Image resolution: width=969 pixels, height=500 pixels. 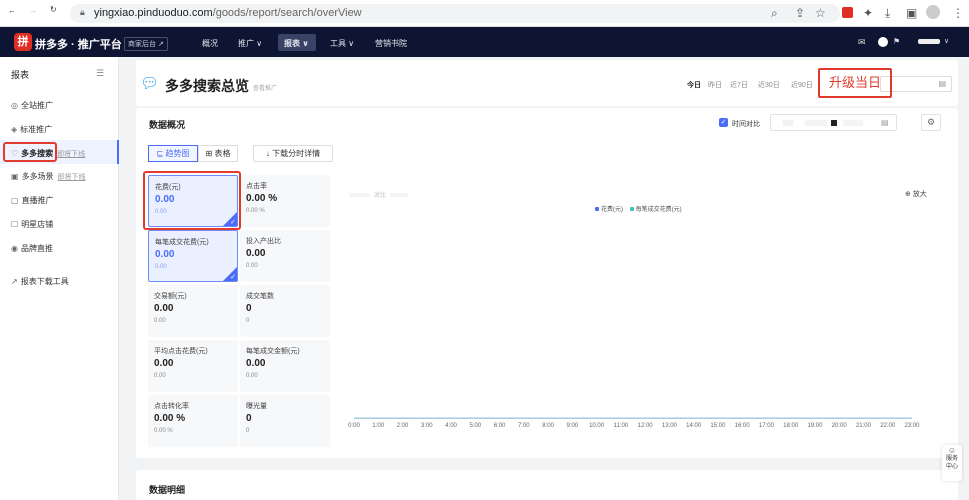 What do you see at coordinates (78, 45) in the screenshot?
I see `brand-name: 拼多多 · 推广平台` at bounding box center [78, 45].